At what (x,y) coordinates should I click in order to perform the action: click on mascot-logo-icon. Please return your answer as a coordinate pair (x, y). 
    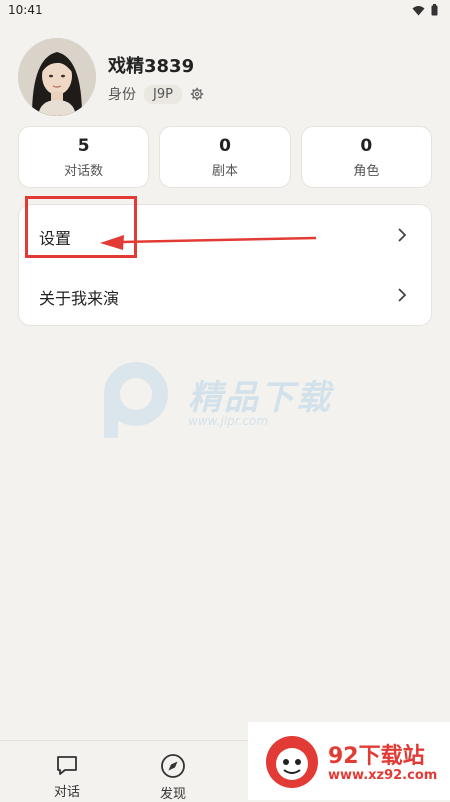
    Looking at the image, I should click on (292, 762).